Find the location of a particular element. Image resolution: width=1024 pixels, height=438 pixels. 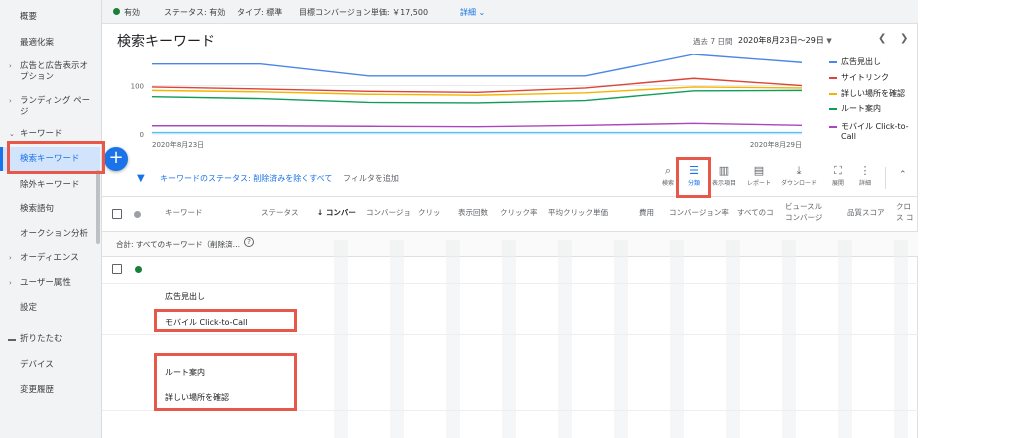

chevron-up-icon: ⌃ is located at coordinates (903, 175).